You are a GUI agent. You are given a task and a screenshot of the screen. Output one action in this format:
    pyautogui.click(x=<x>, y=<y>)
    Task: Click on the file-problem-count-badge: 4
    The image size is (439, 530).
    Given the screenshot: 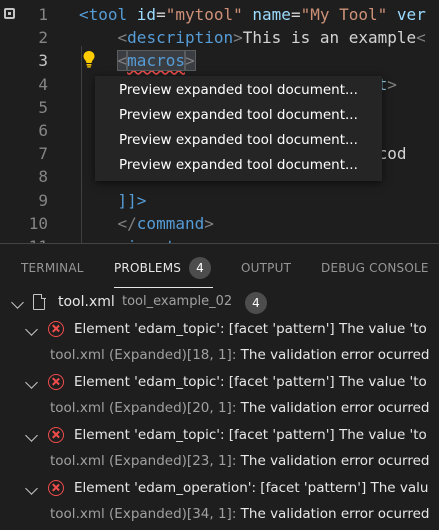 What is the action you would take?
    pyautogui.click(x=256, y=303)
    